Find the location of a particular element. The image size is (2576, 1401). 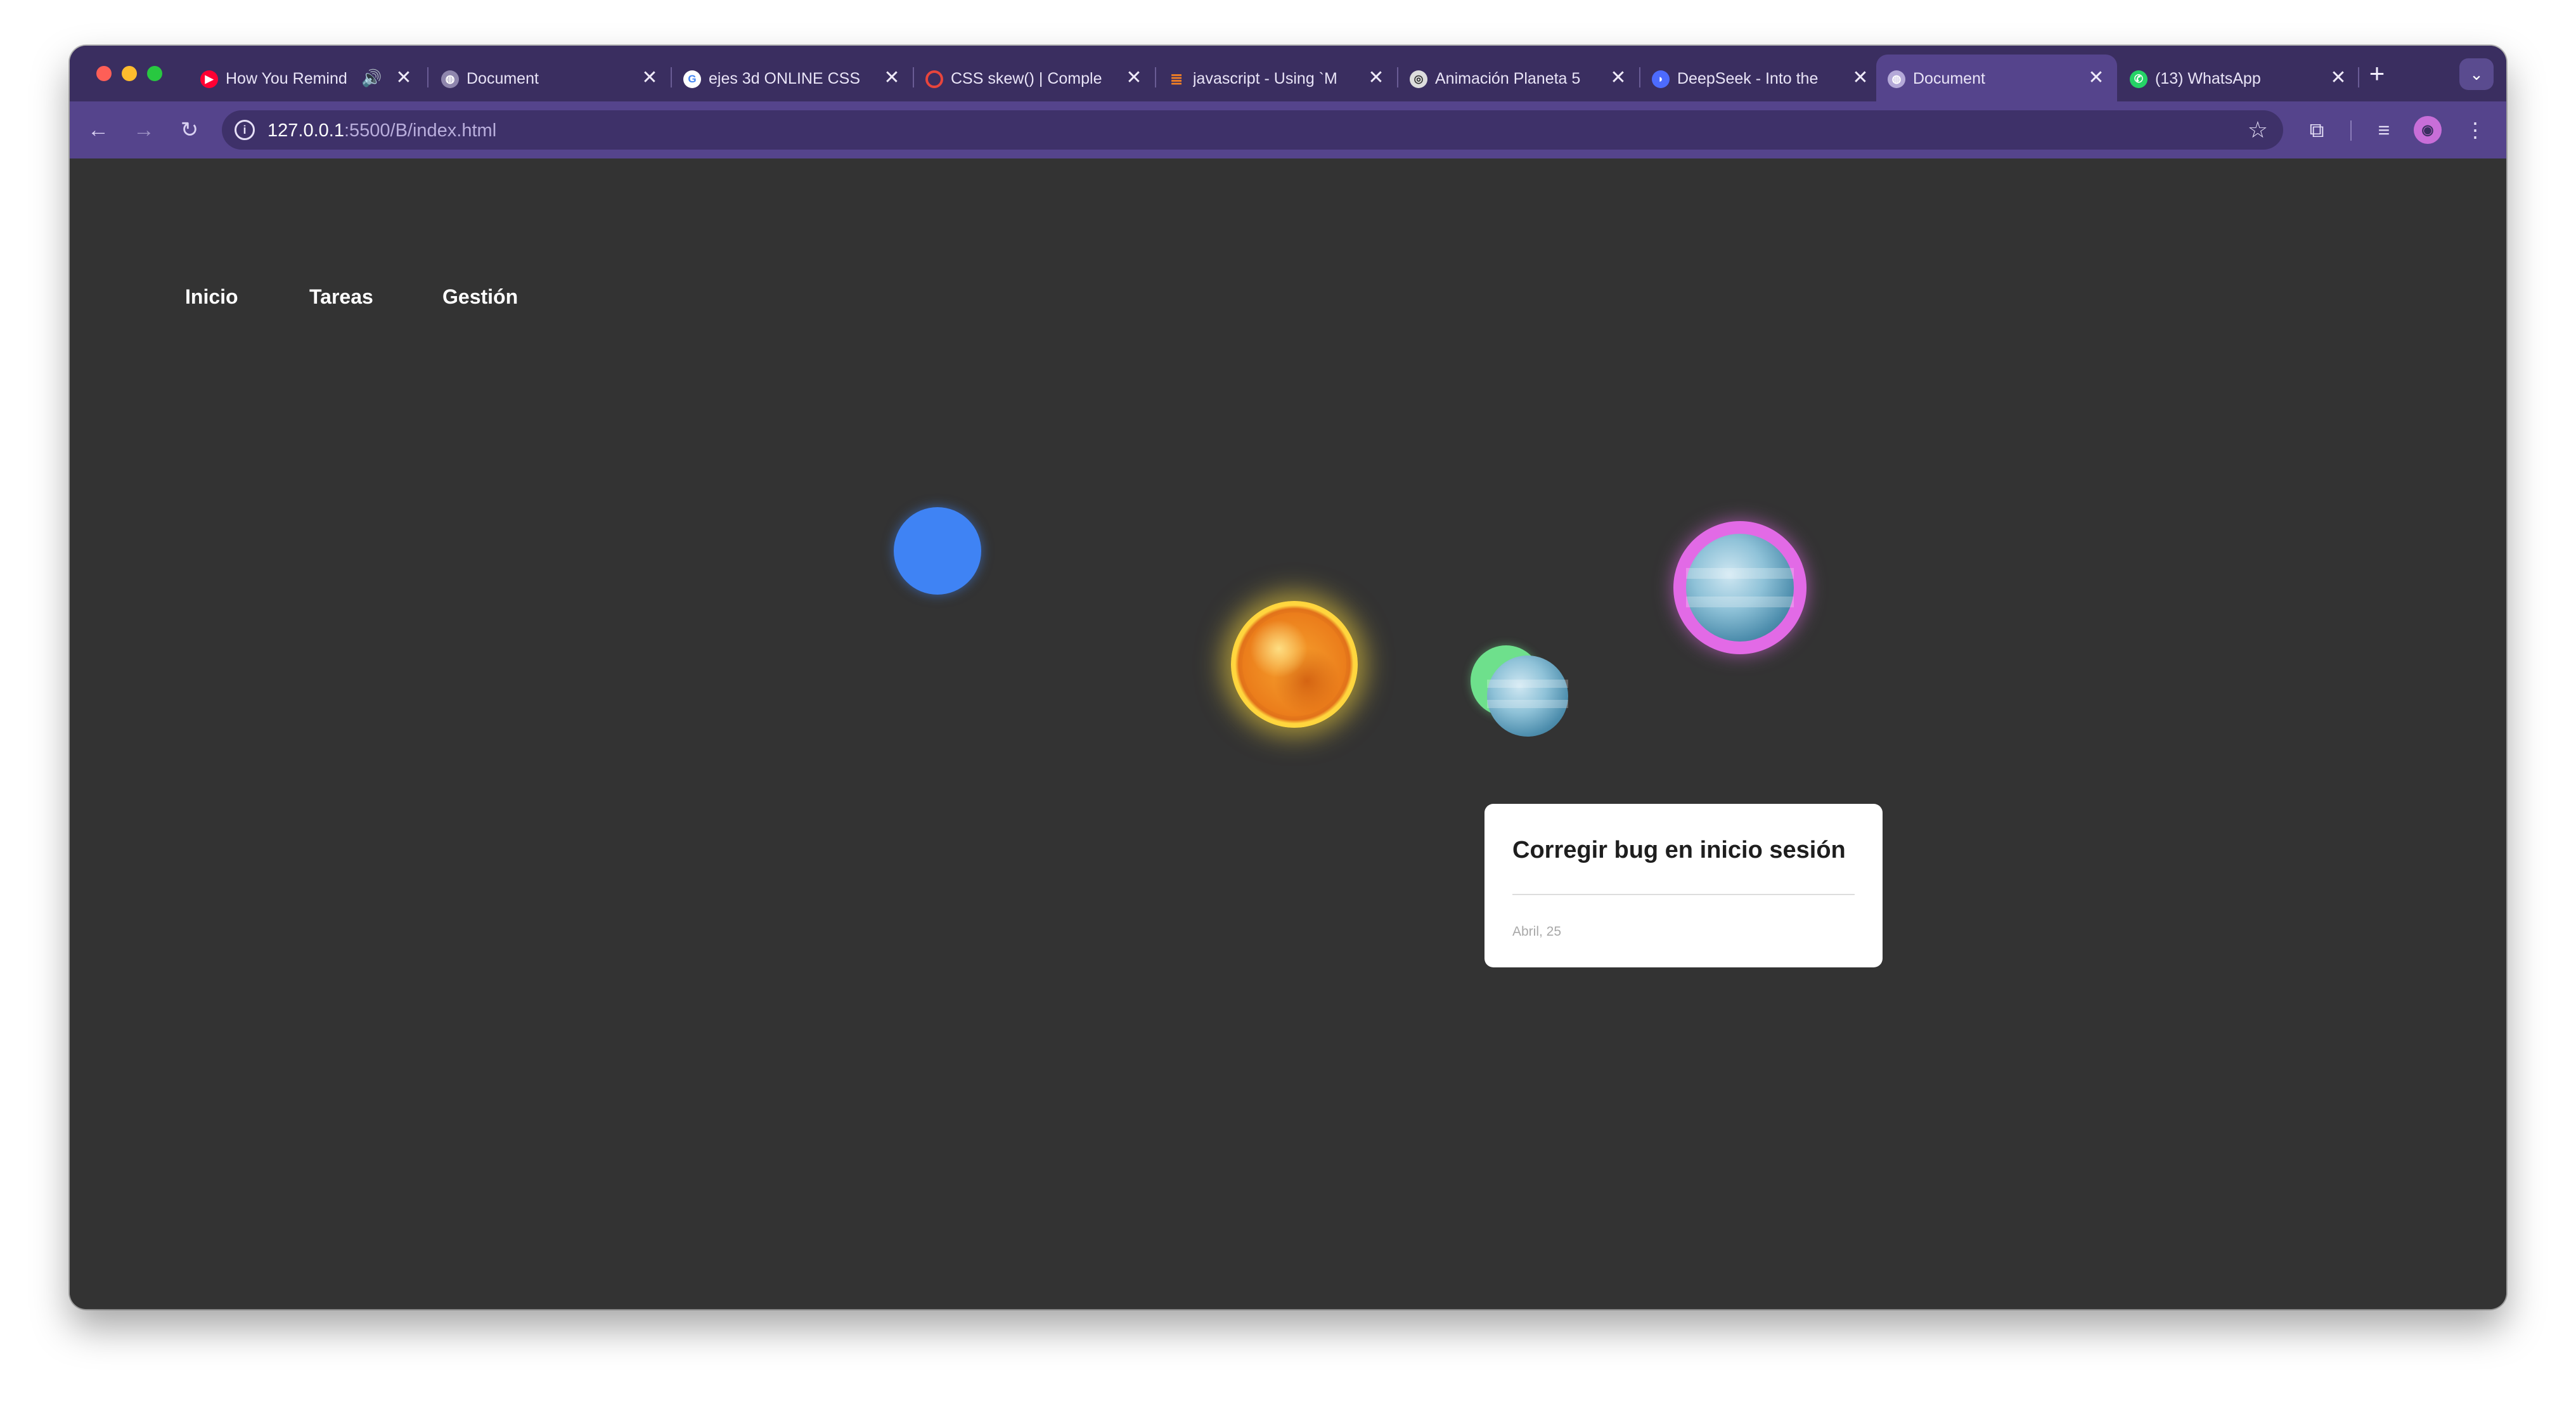

tab-search-button: ⌄ is located at coordinates (2476, 74).